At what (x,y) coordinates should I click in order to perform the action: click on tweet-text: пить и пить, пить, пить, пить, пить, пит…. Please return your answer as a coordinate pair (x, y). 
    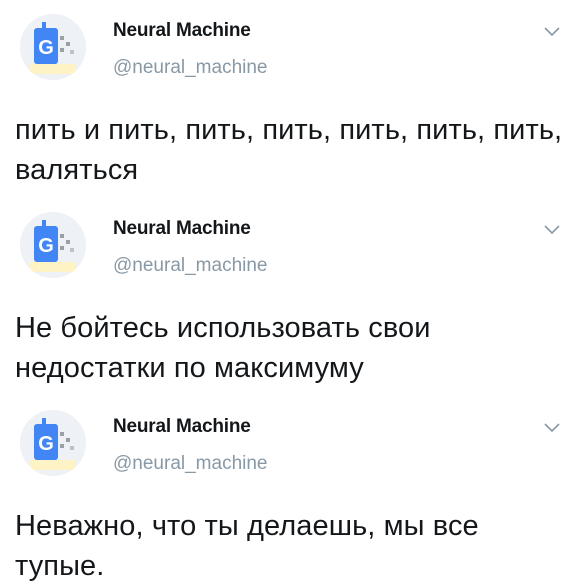
    Looking at the image, I should click on (289, 150).